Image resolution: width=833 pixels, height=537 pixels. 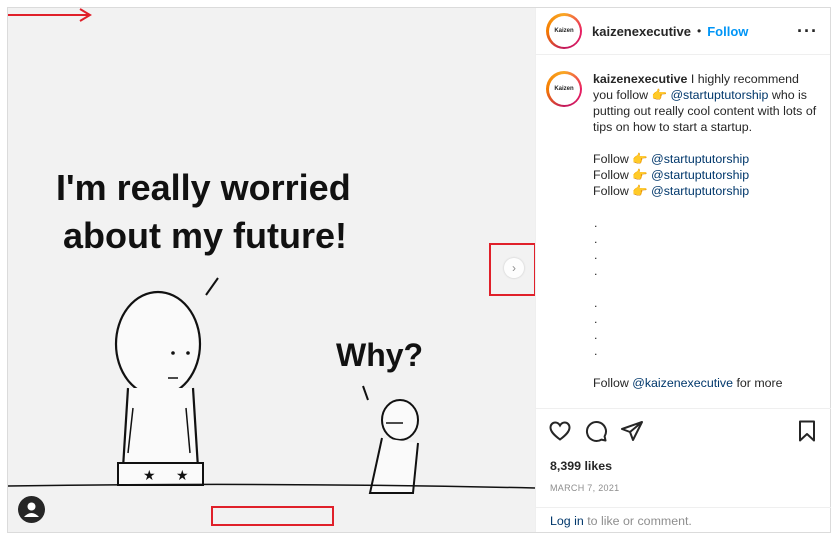 I want to click on header-username: kaizenexecutive, so click(x=641, y=31).